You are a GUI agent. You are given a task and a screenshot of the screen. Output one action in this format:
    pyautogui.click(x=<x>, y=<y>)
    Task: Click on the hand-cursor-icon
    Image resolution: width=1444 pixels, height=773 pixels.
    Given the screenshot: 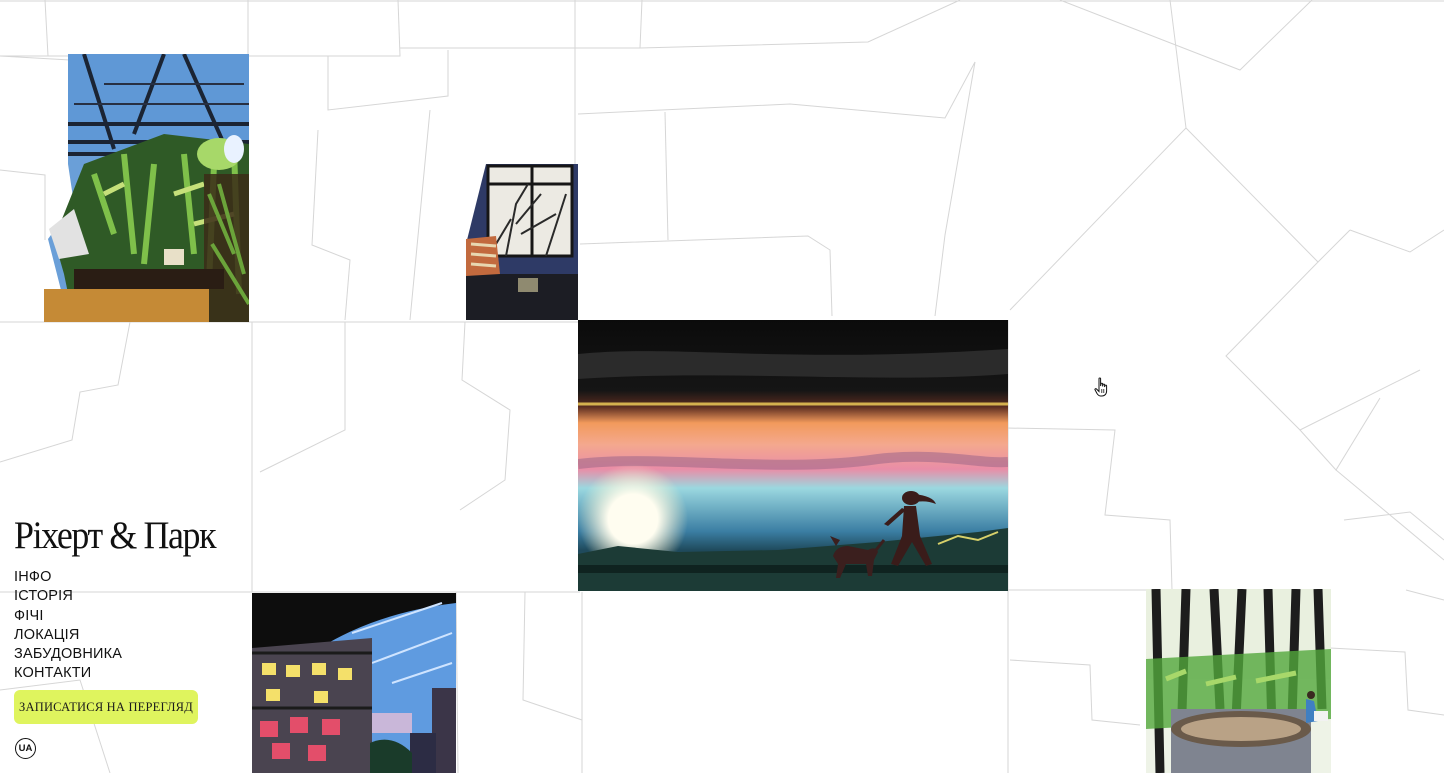 What is the action you would take?
    pyautogui.click(x=1101, y=387)
    